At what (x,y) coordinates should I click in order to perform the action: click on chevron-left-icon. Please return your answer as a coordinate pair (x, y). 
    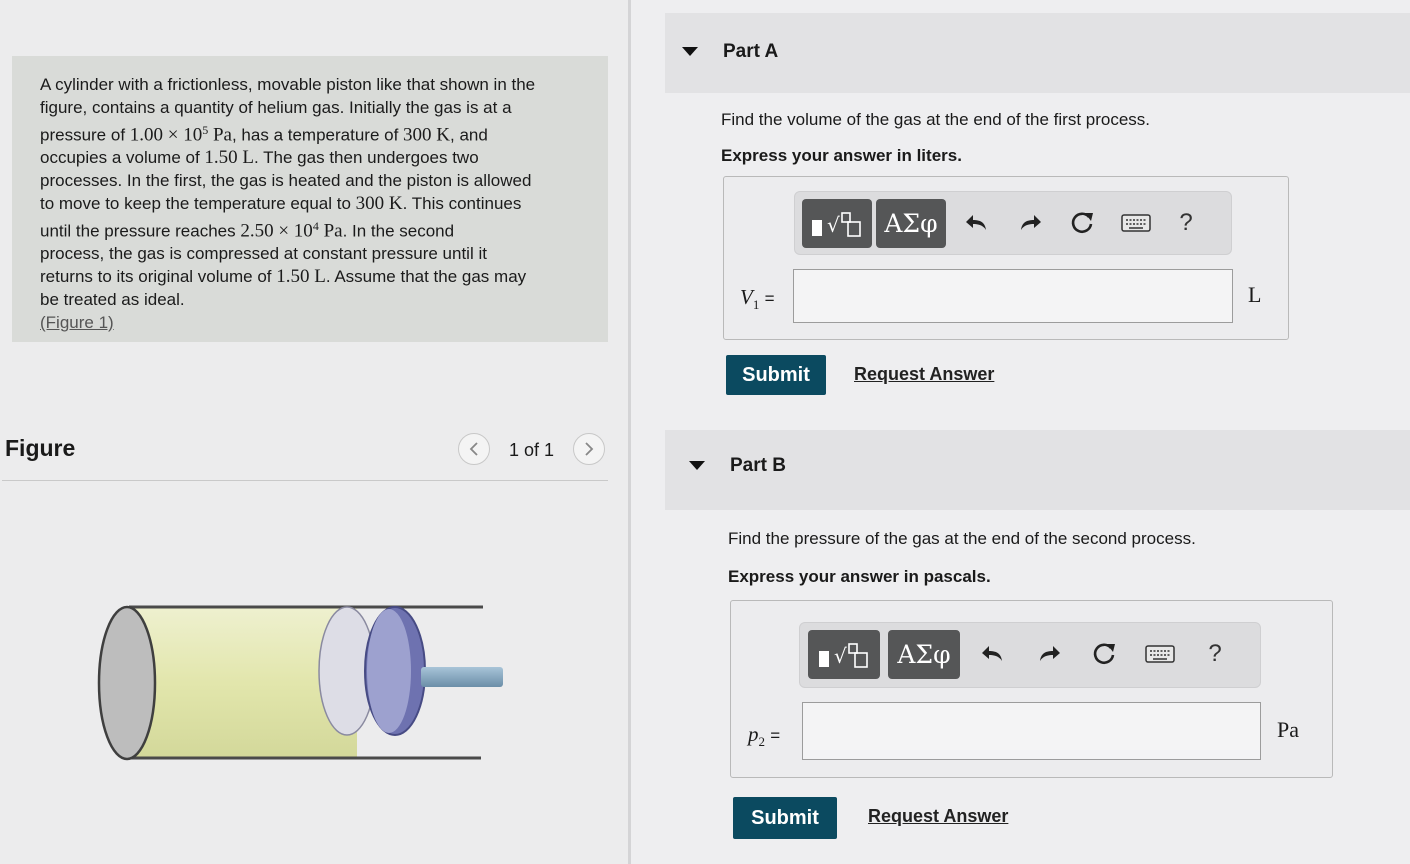
    Looking at the image, I should click on (473, 449).